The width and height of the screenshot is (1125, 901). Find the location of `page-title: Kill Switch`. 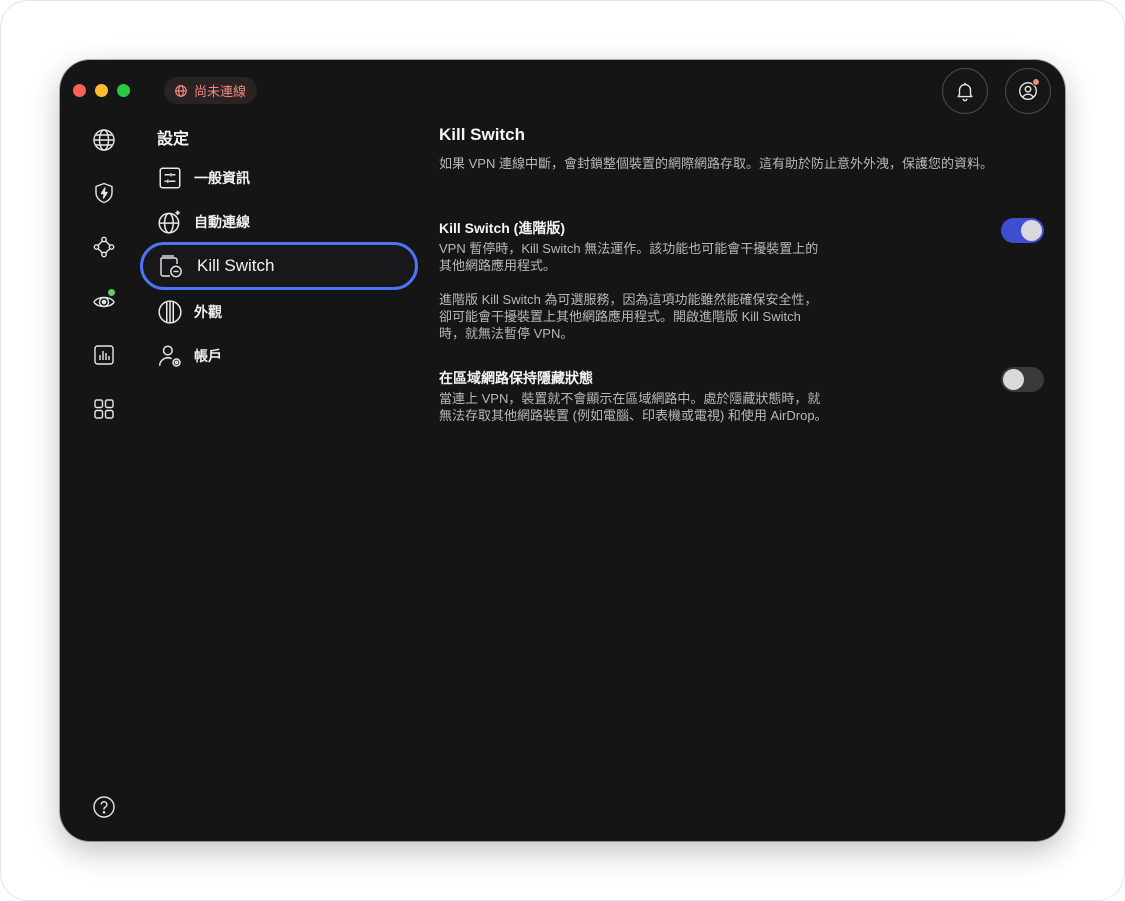

page-title: Kill Switch is located at coordinates (482, 134).